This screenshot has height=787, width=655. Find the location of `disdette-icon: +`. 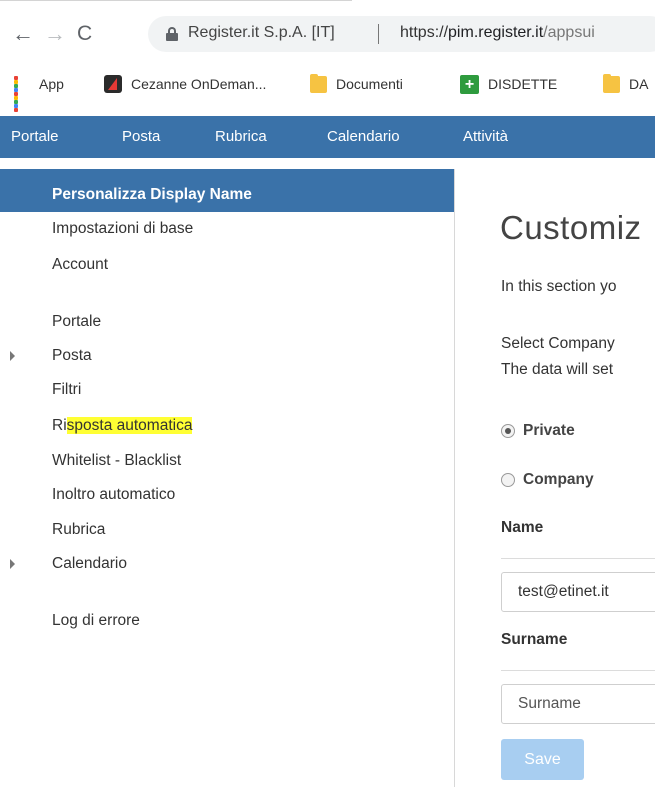

disdette-icon: + is located at coordinates (469, 84).